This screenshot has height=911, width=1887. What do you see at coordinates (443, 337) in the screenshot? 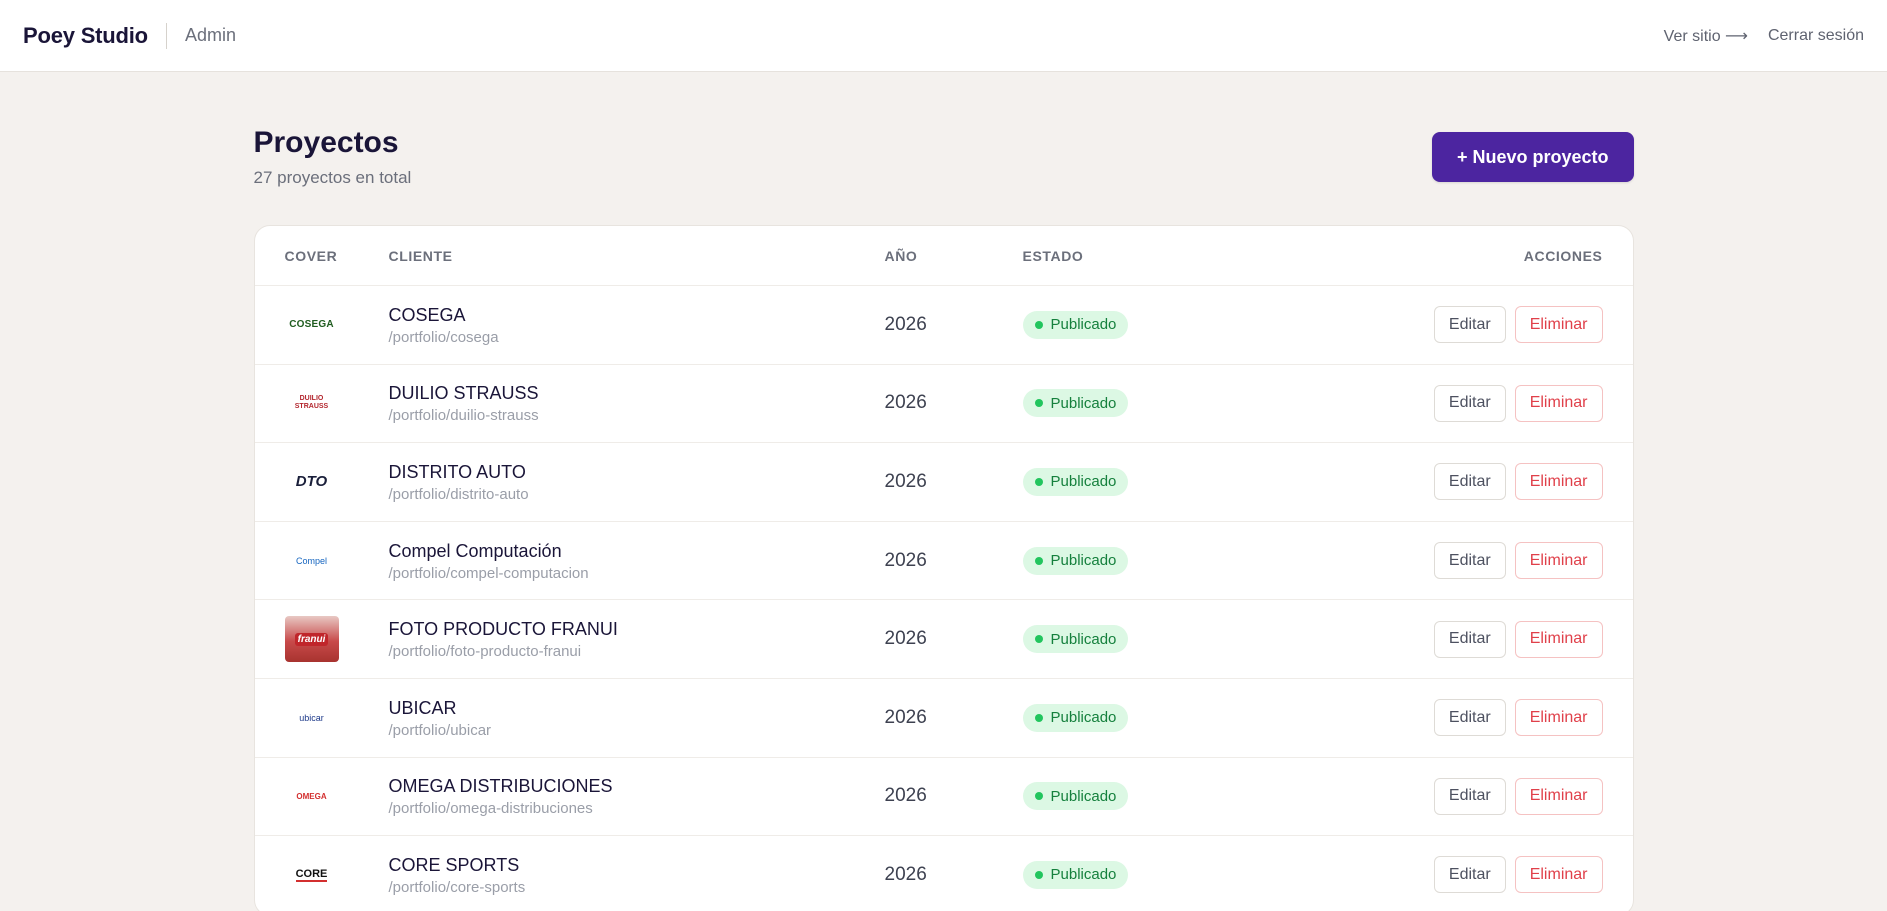
I see `client-slug: /portfolio/cosega` at bounding box center [443, 337].